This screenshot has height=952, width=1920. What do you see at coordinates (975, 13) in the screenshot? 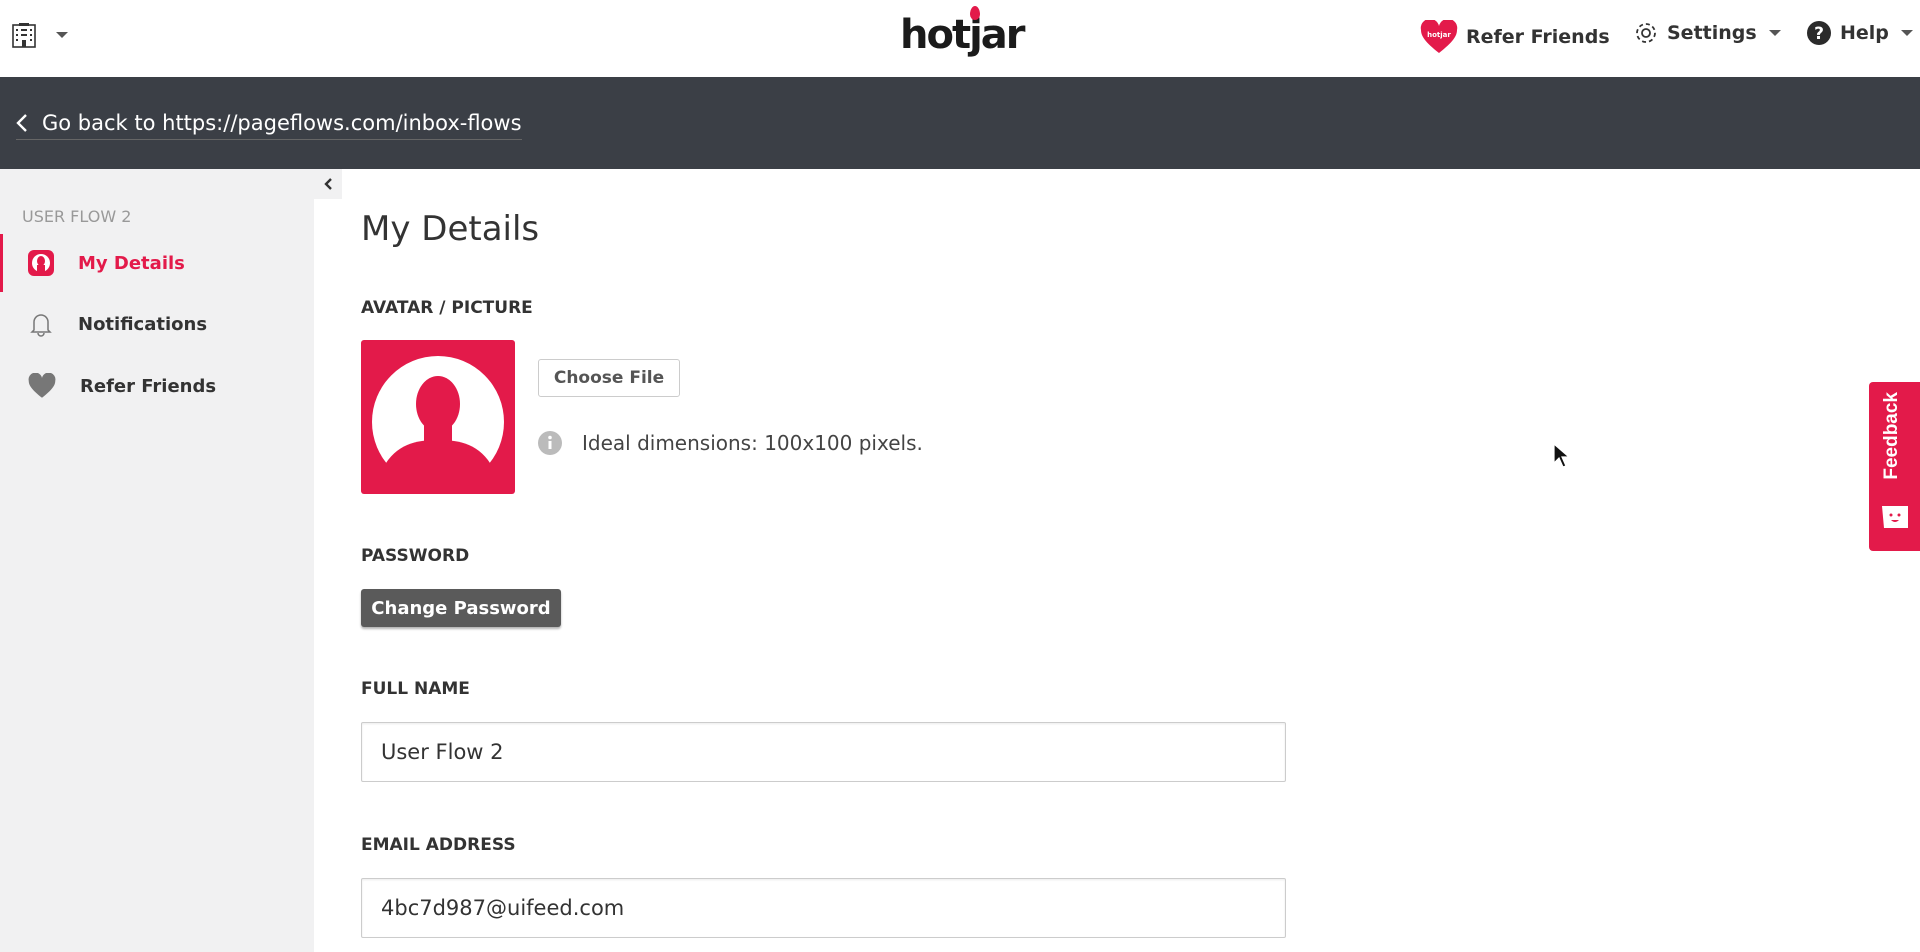
I see `flame-icon` at bounding box center [975, 13].